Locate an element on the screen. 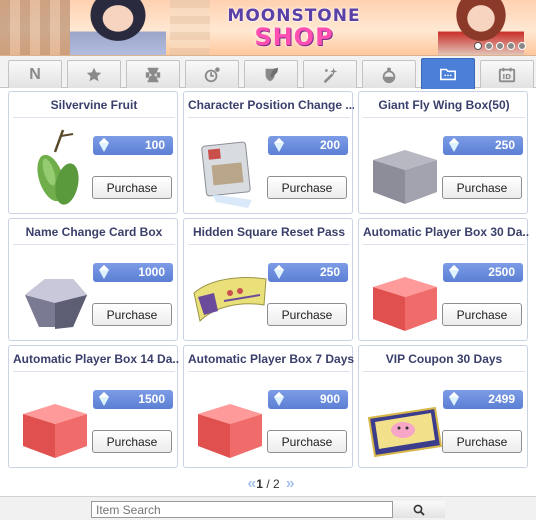 This screenshot has height=520, width=536. total-pages: 2 is located at coordinates (276, 484).